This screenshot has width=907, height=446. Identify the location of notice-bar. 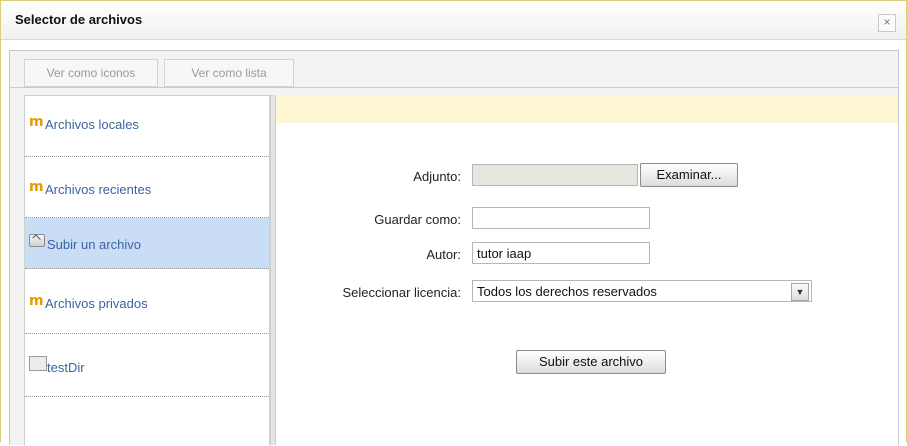
(587, 109).